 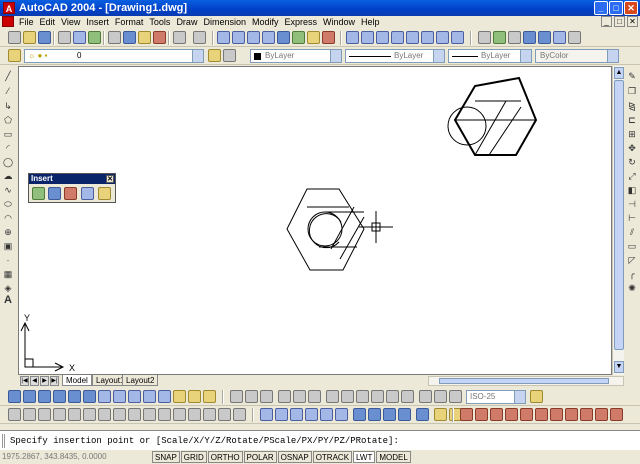 I want to click on polar-toggle: POLAR, so click(x=260, y=457).